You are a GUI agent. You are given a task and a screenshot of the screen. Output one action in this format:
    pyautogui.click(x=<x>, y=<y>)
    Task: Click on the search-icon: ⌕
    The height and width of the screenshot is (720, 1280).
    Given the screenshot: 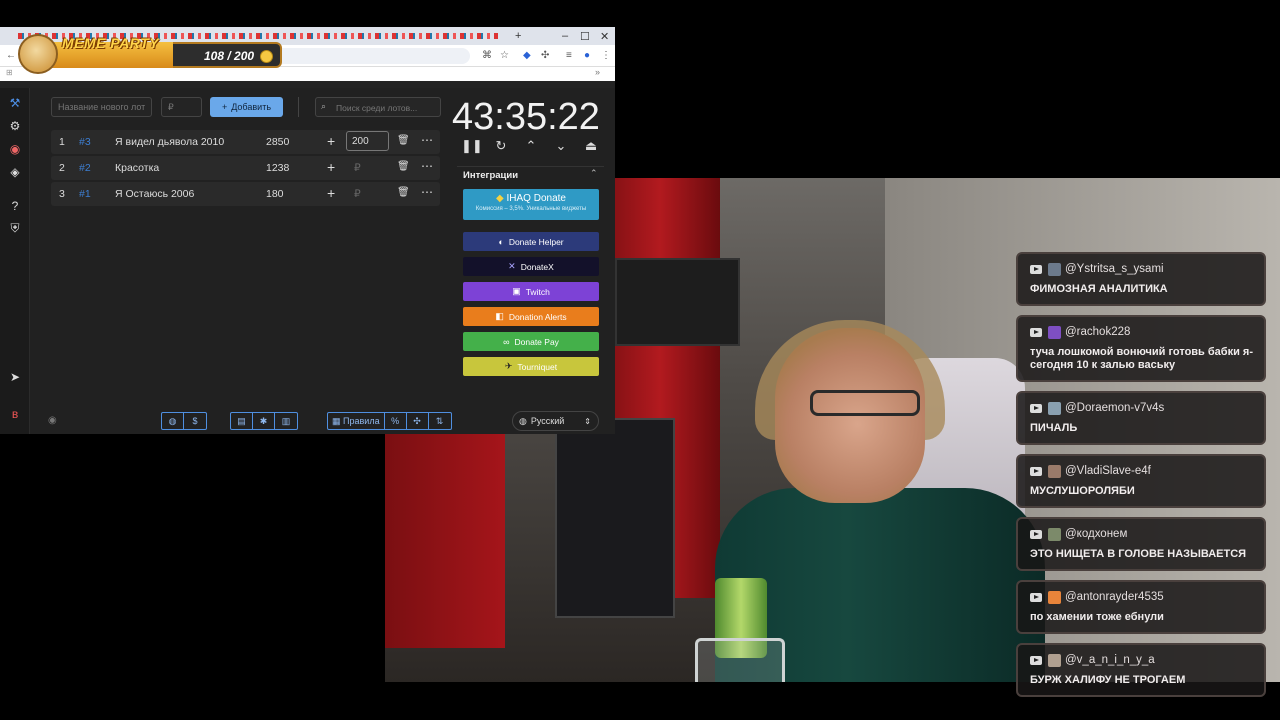 What is the action you would take?
    pyautogui.click(x=324, y=106)
    